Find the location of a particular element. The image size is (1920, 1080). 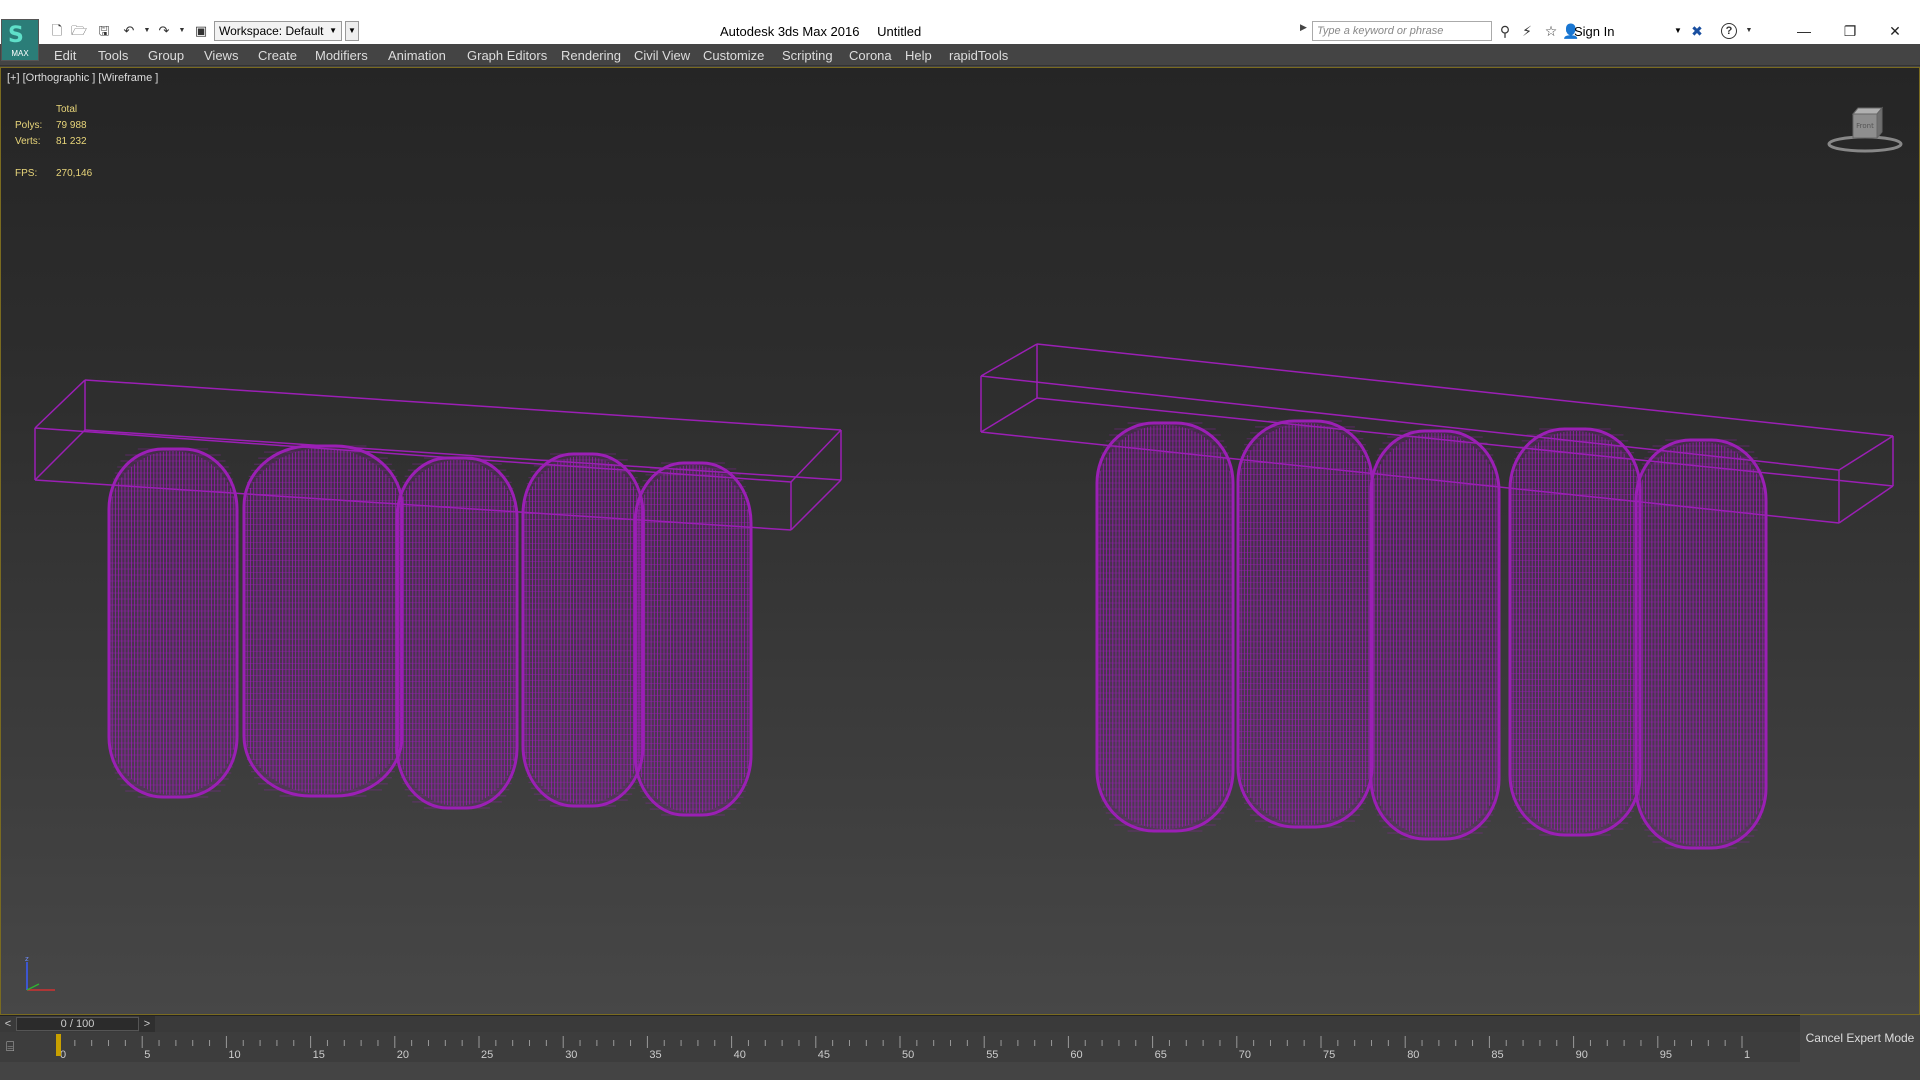

favorites-star-icon: ☆ is located at coordinates (1551, 31).